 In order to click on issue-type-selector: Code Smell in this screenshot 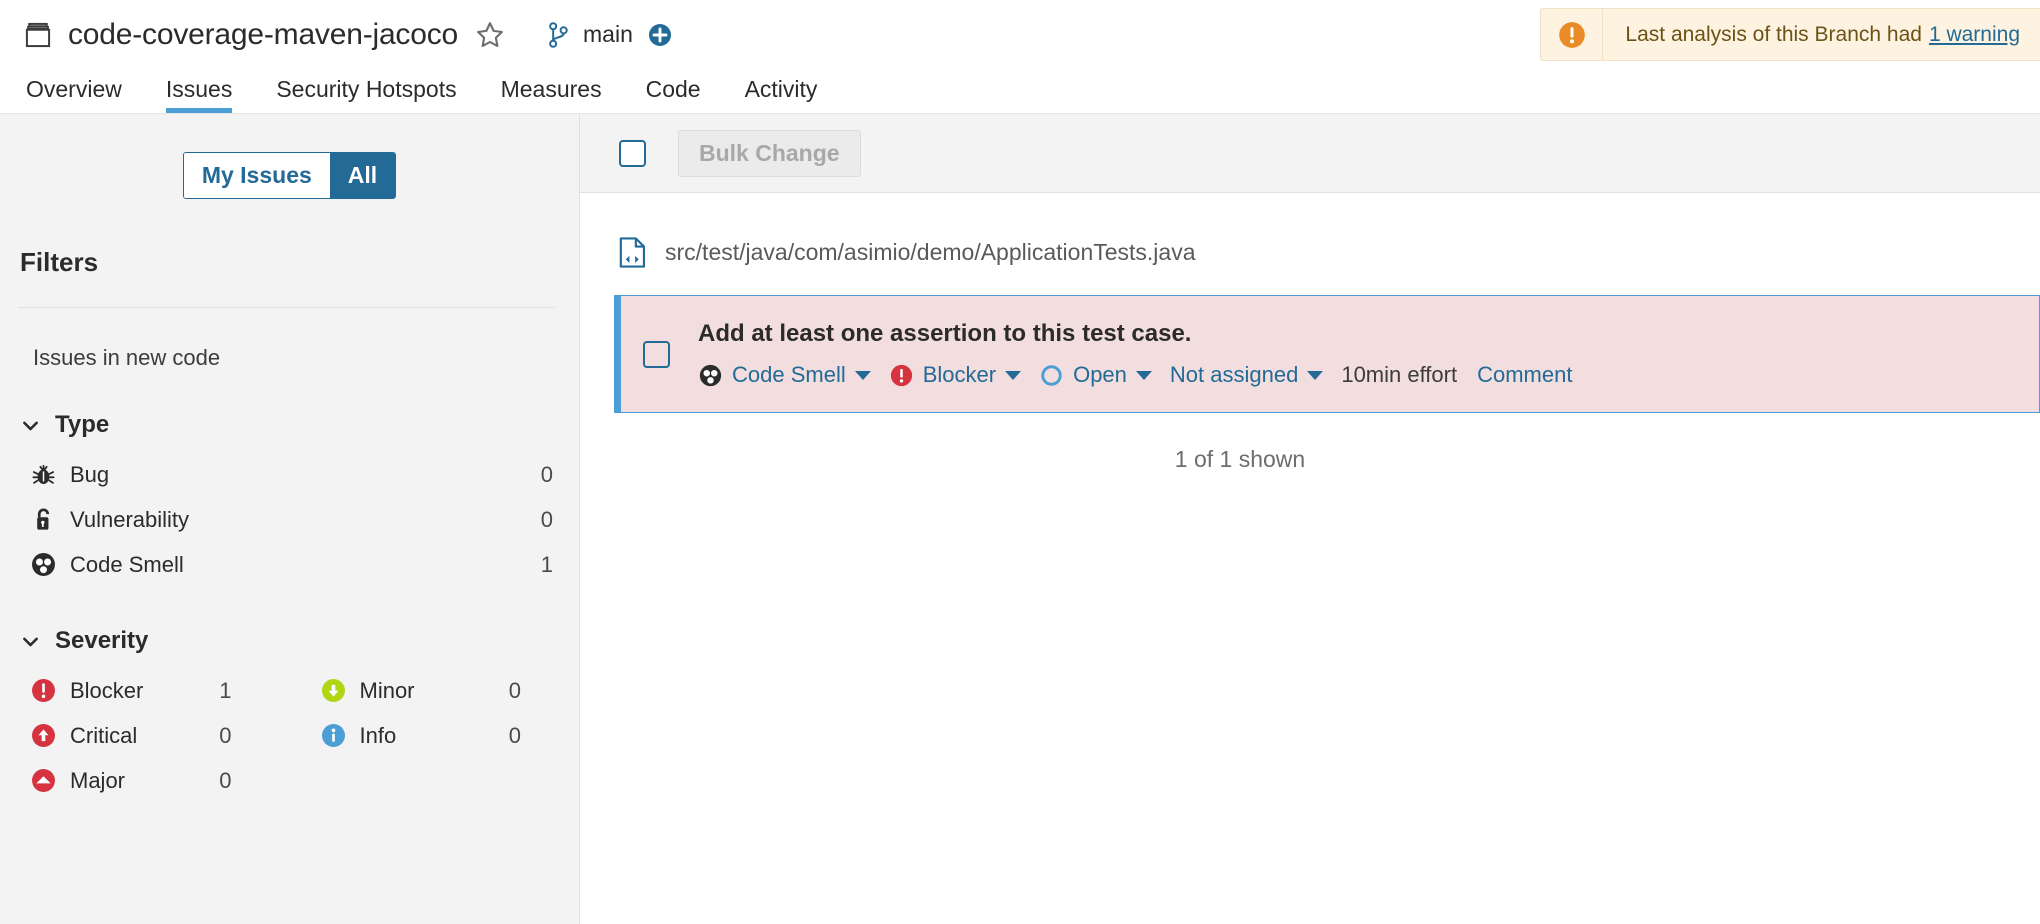, I will do `click(784, 375)`.